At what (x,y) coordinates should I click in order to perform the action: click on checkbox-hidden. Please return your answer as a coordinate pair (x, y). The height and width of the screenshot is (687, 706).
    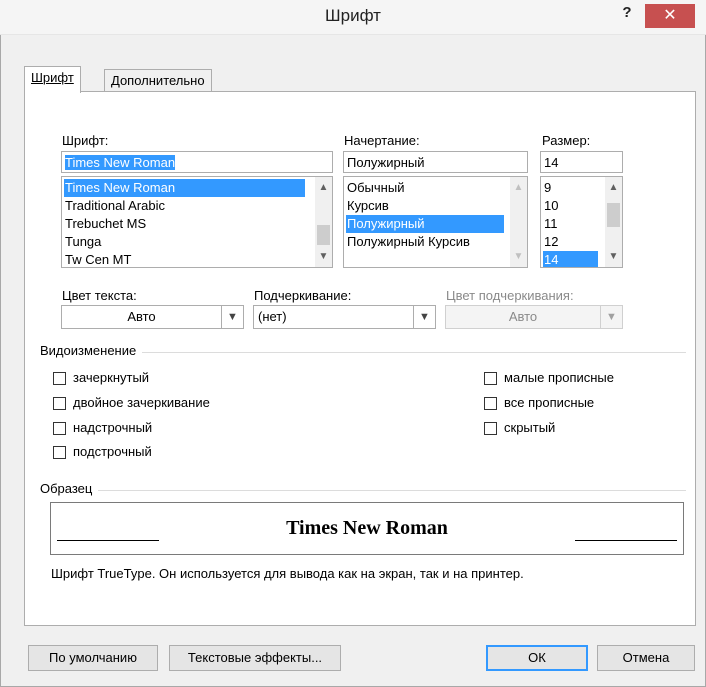
    Looking at the image, I should click on (490, 428).